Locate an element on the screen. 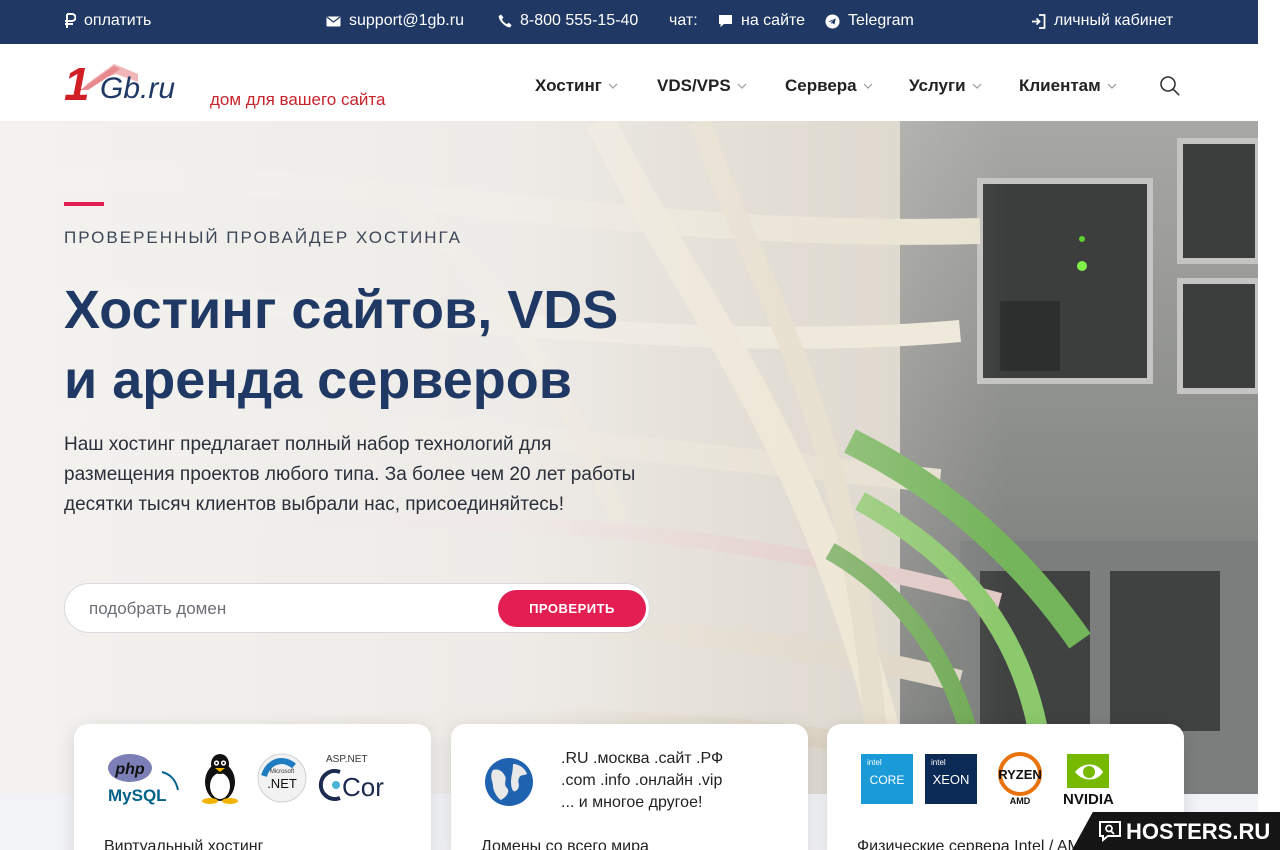 This screenshot has height=850, width=1280. telegram-link: Telegram is located at coordinates (869, 21).